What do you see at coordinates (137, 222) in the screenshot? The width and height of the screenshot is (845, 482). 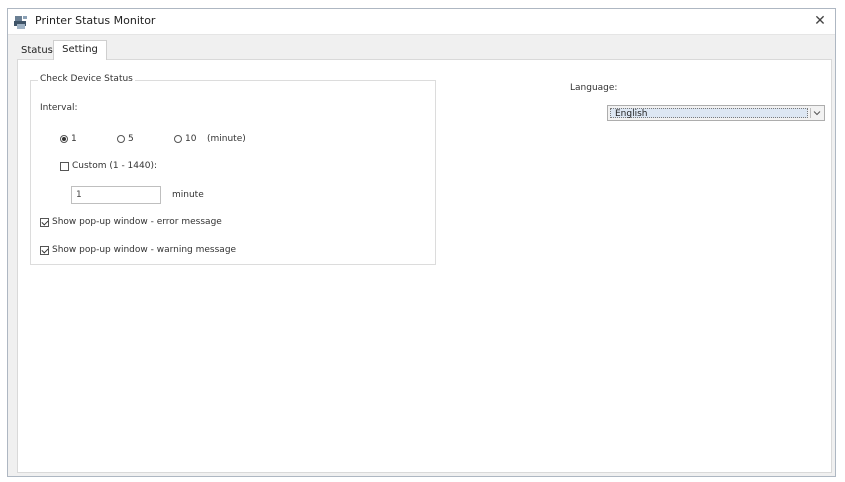 I see `show-error-label: Show pop-up window - error message` at bounding box center [137, 222].